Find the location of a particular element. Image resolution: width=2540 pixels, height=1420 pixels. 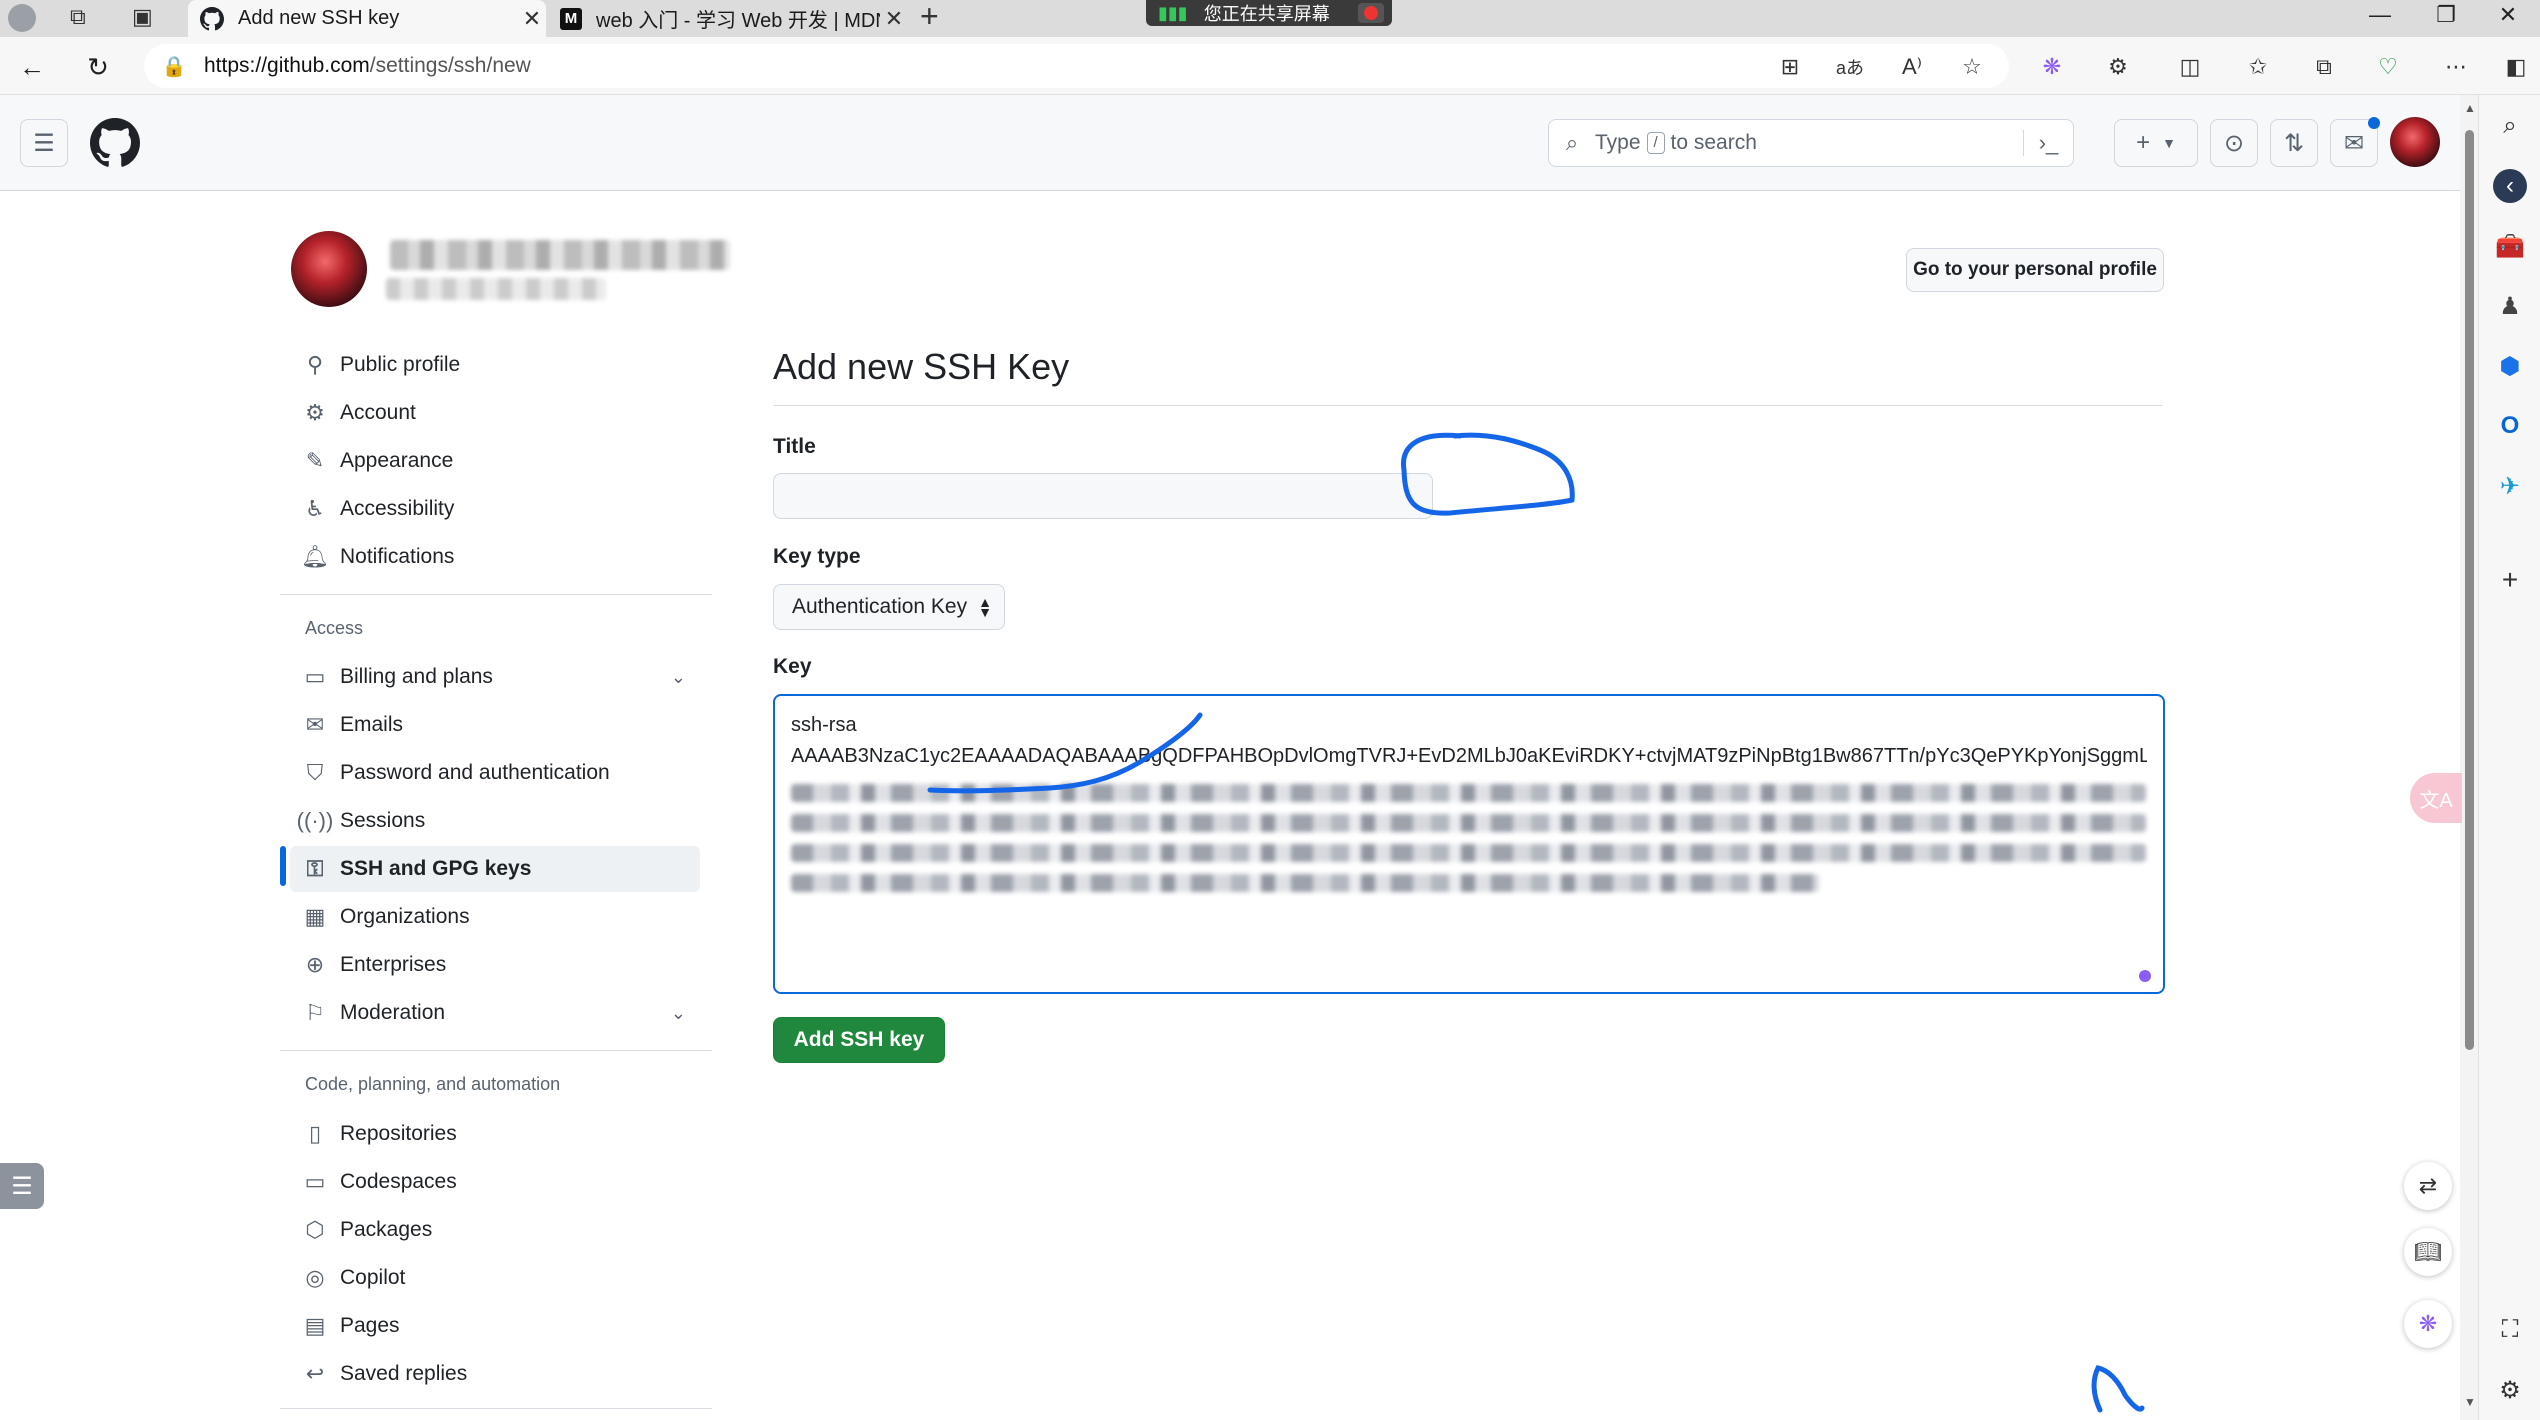

page-scrollbar: ▲ ▼ is located at coordinates (2469, 757).